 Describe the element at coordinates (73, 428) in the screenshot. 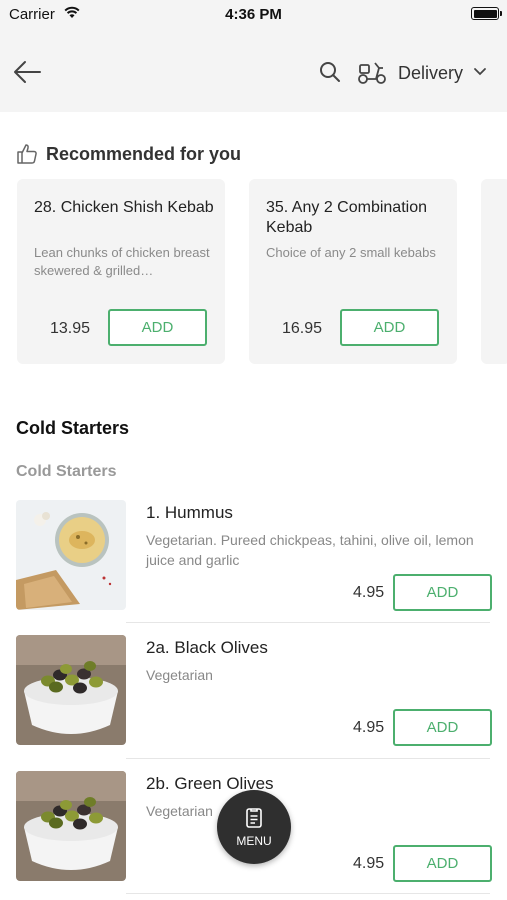

I see `section-title: Cold Starters` at that location.